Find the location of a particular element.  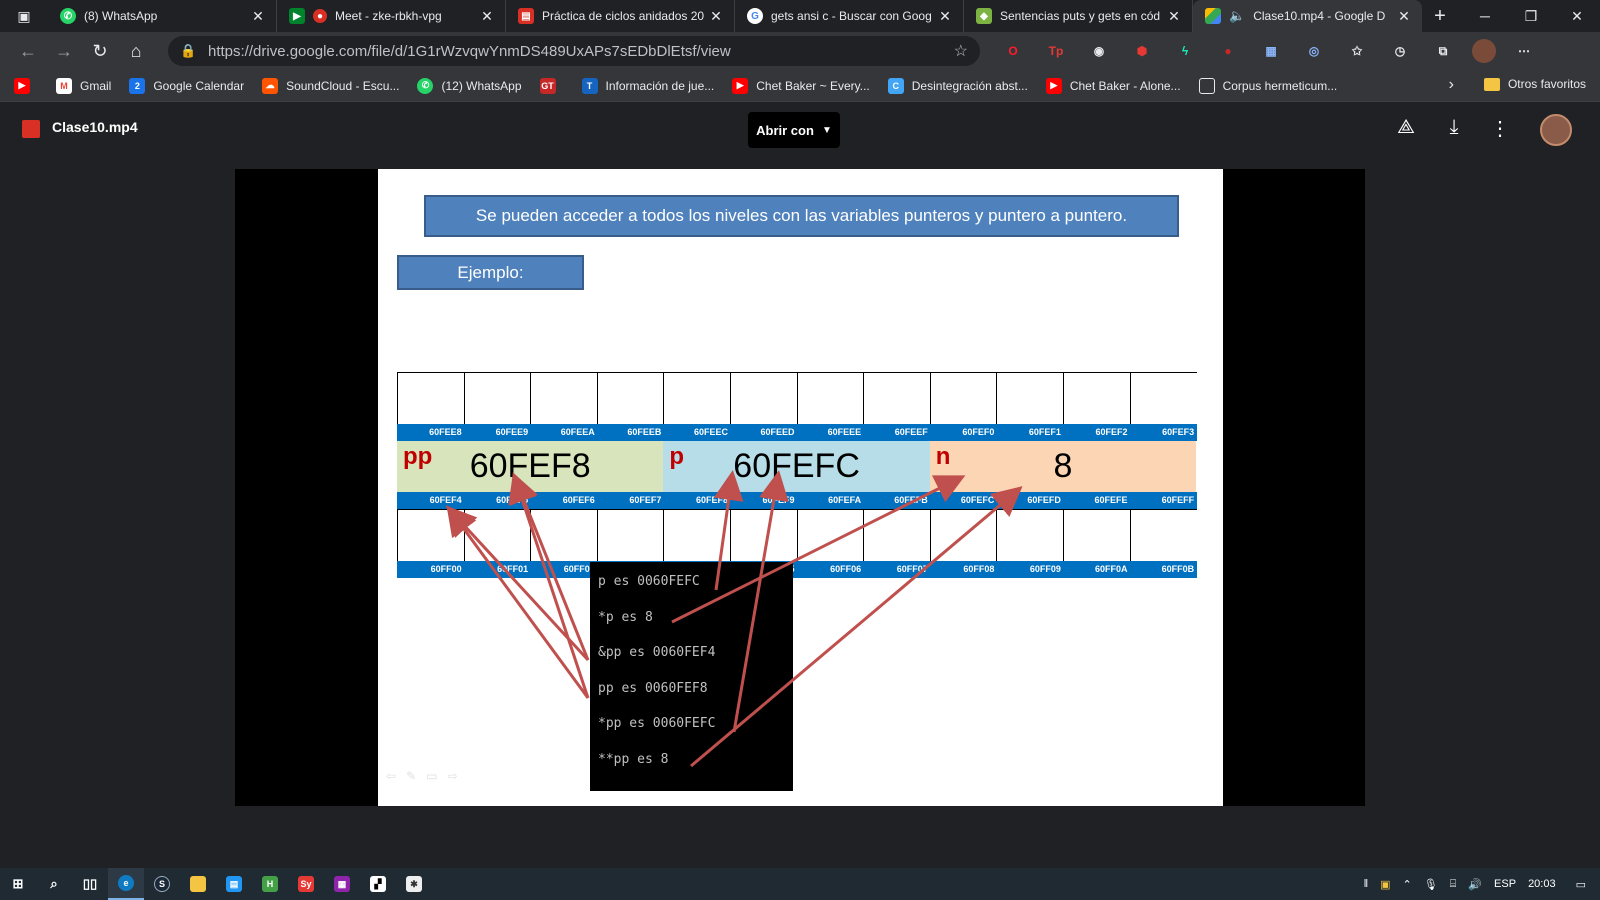

chevron-up-icon: ⌃ is located at coordinates (1407, 884).